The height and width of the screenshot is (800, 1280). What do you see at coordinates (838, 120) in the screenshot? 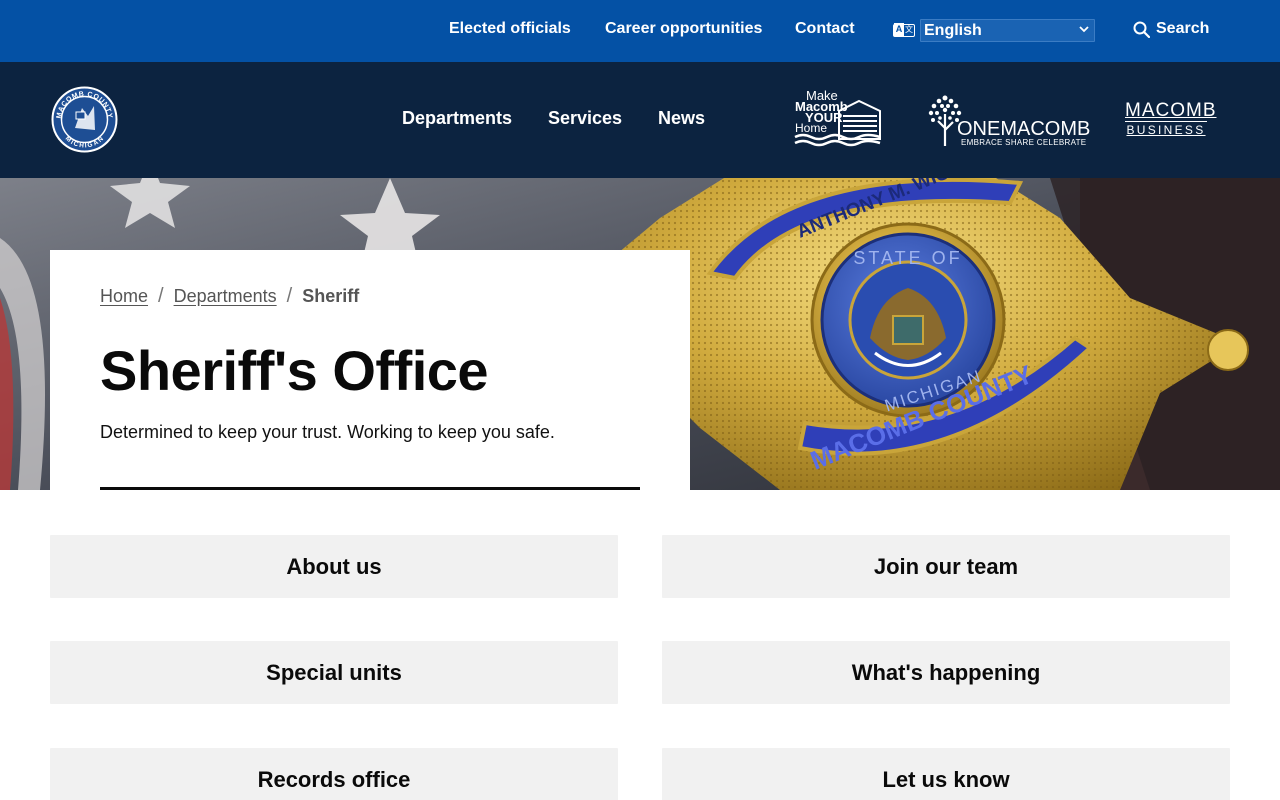
I see `make-macomb-your-home-logo: Make Macomb YOUR Home` at bounding box center [838, 120].